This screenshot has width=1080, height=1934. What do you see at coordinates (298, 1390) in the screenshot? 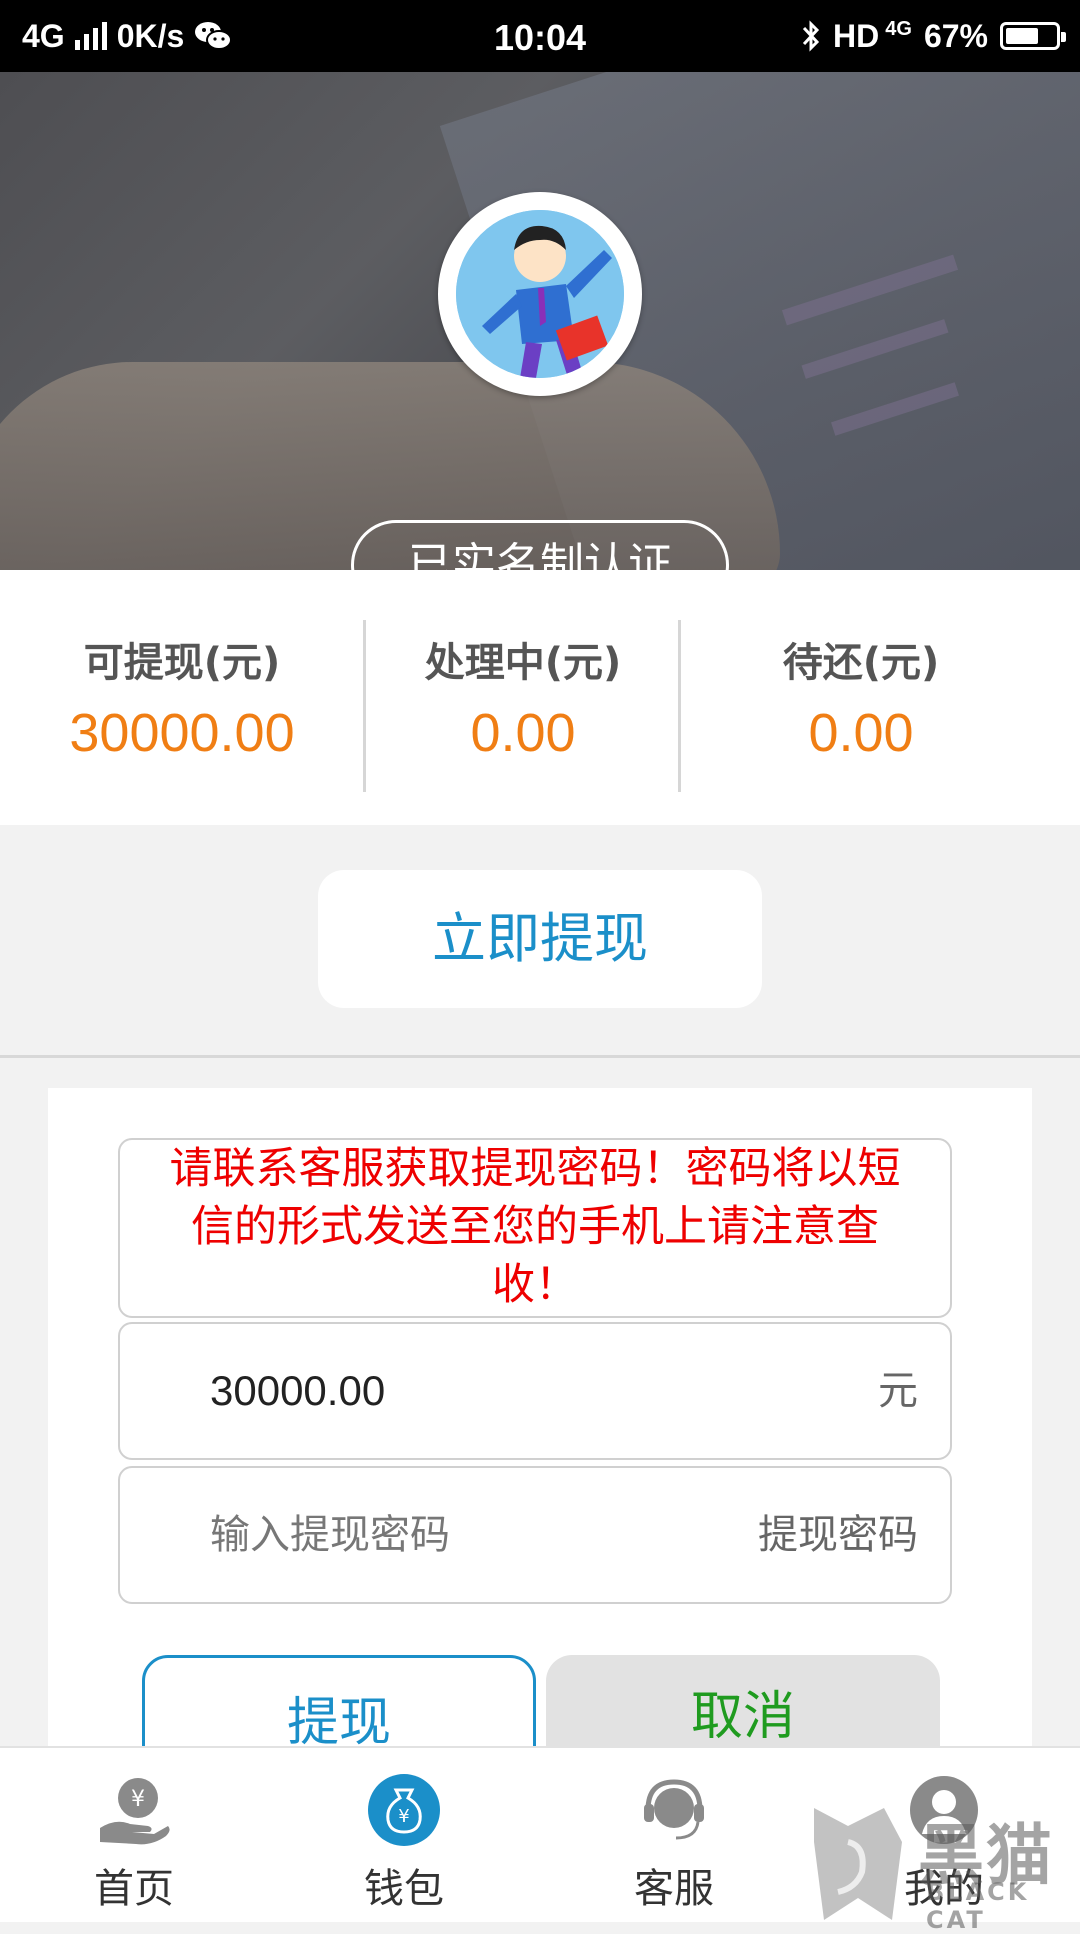
I see `amount-value: 30000.00` at bounding box center [298, 1390].